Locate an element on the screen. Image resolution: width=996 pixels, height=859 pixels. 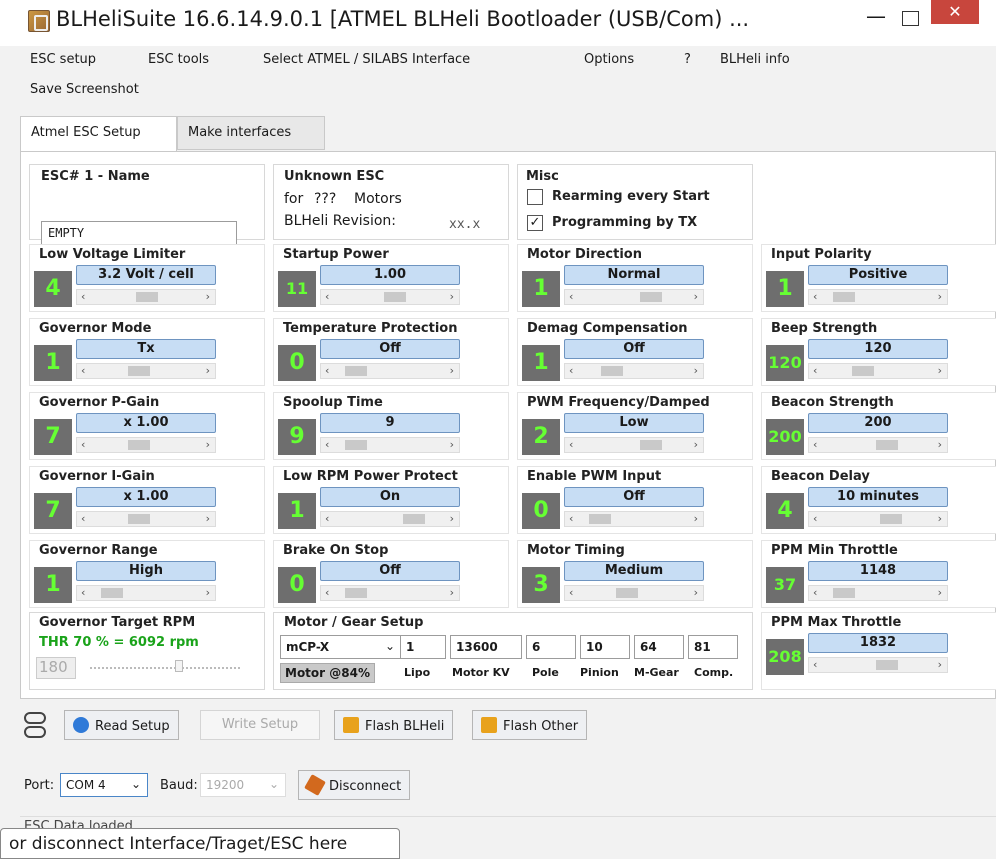
governor-i-gain-slider-thumb is located at coordinates (139, 519).